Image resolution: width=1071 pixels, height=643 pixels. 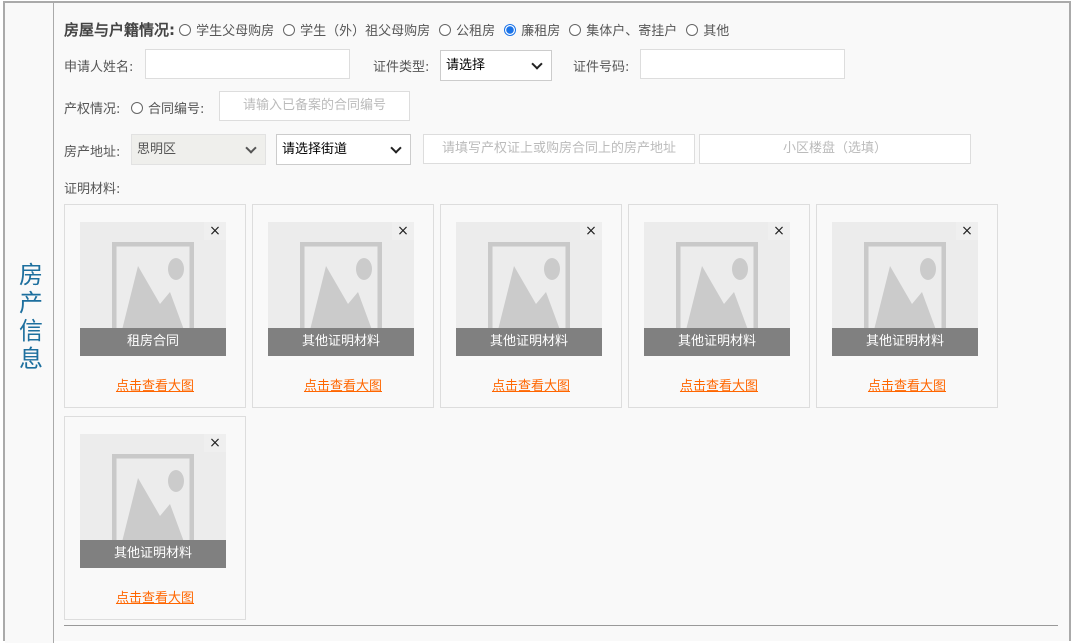 I want to click on material-card: × 租房合同 点击查看大图, so click(x=155, y=306).